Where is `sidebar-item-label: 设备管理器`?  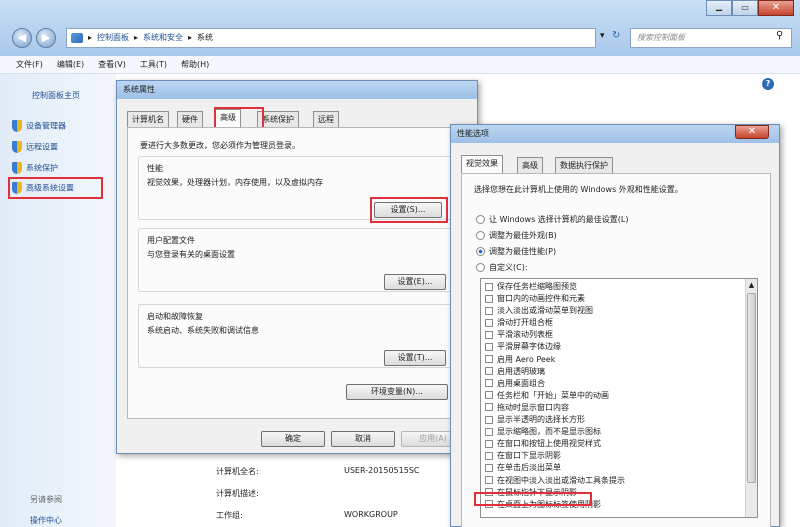 sidebar-item-label: 设备管理器 is located at coordinates (46, 126).